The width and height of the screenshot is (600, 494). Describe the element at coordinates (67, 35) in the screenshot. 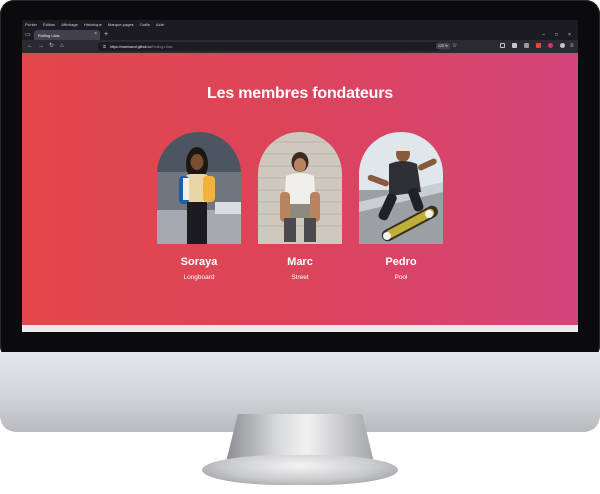

I see `tab-rolling-lilas: Rolling Lilas ×` at that location.